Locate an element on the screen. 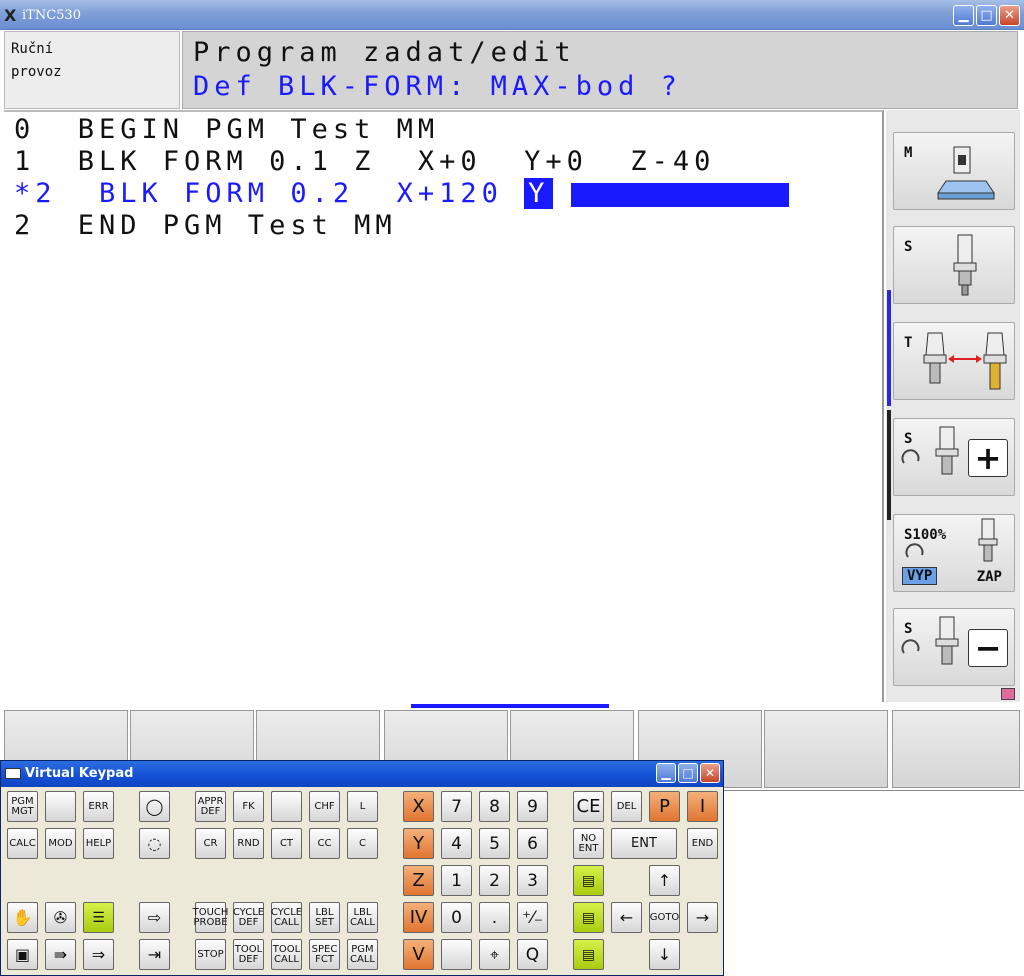 This screenshot has height=976, width=1024. key-q: Q is located at coordinates (532, 954).